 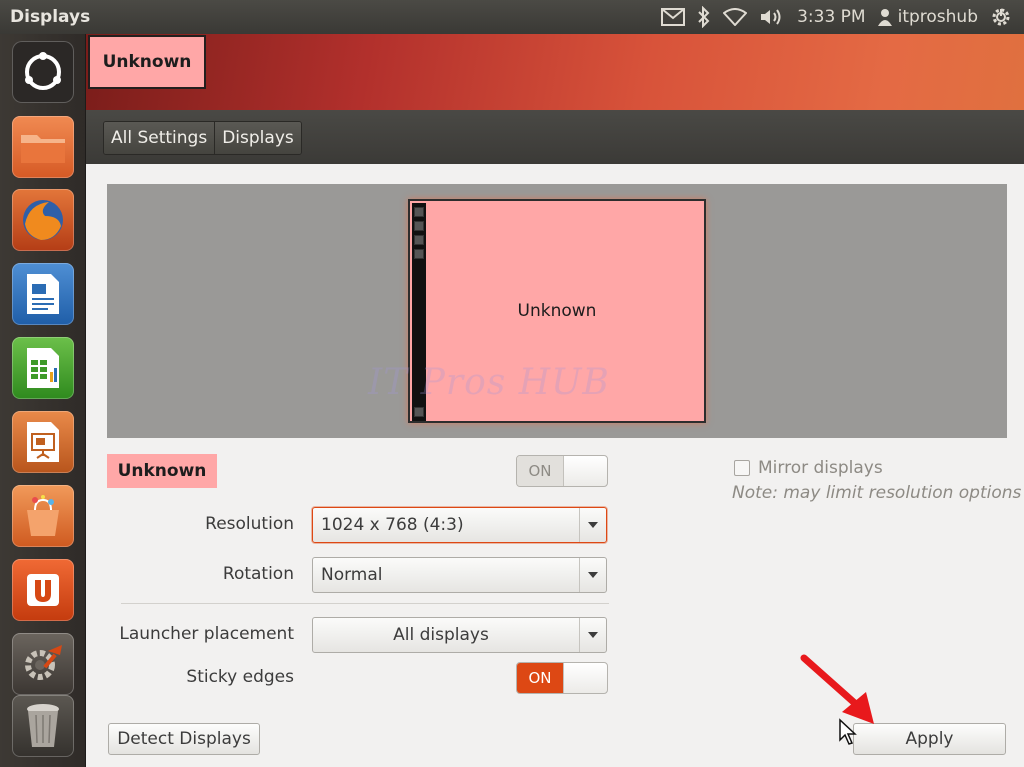 What do you see at coordinates (43, 368) in the screenshot?
I see `calc-icon` at bounding box center [43, 368].